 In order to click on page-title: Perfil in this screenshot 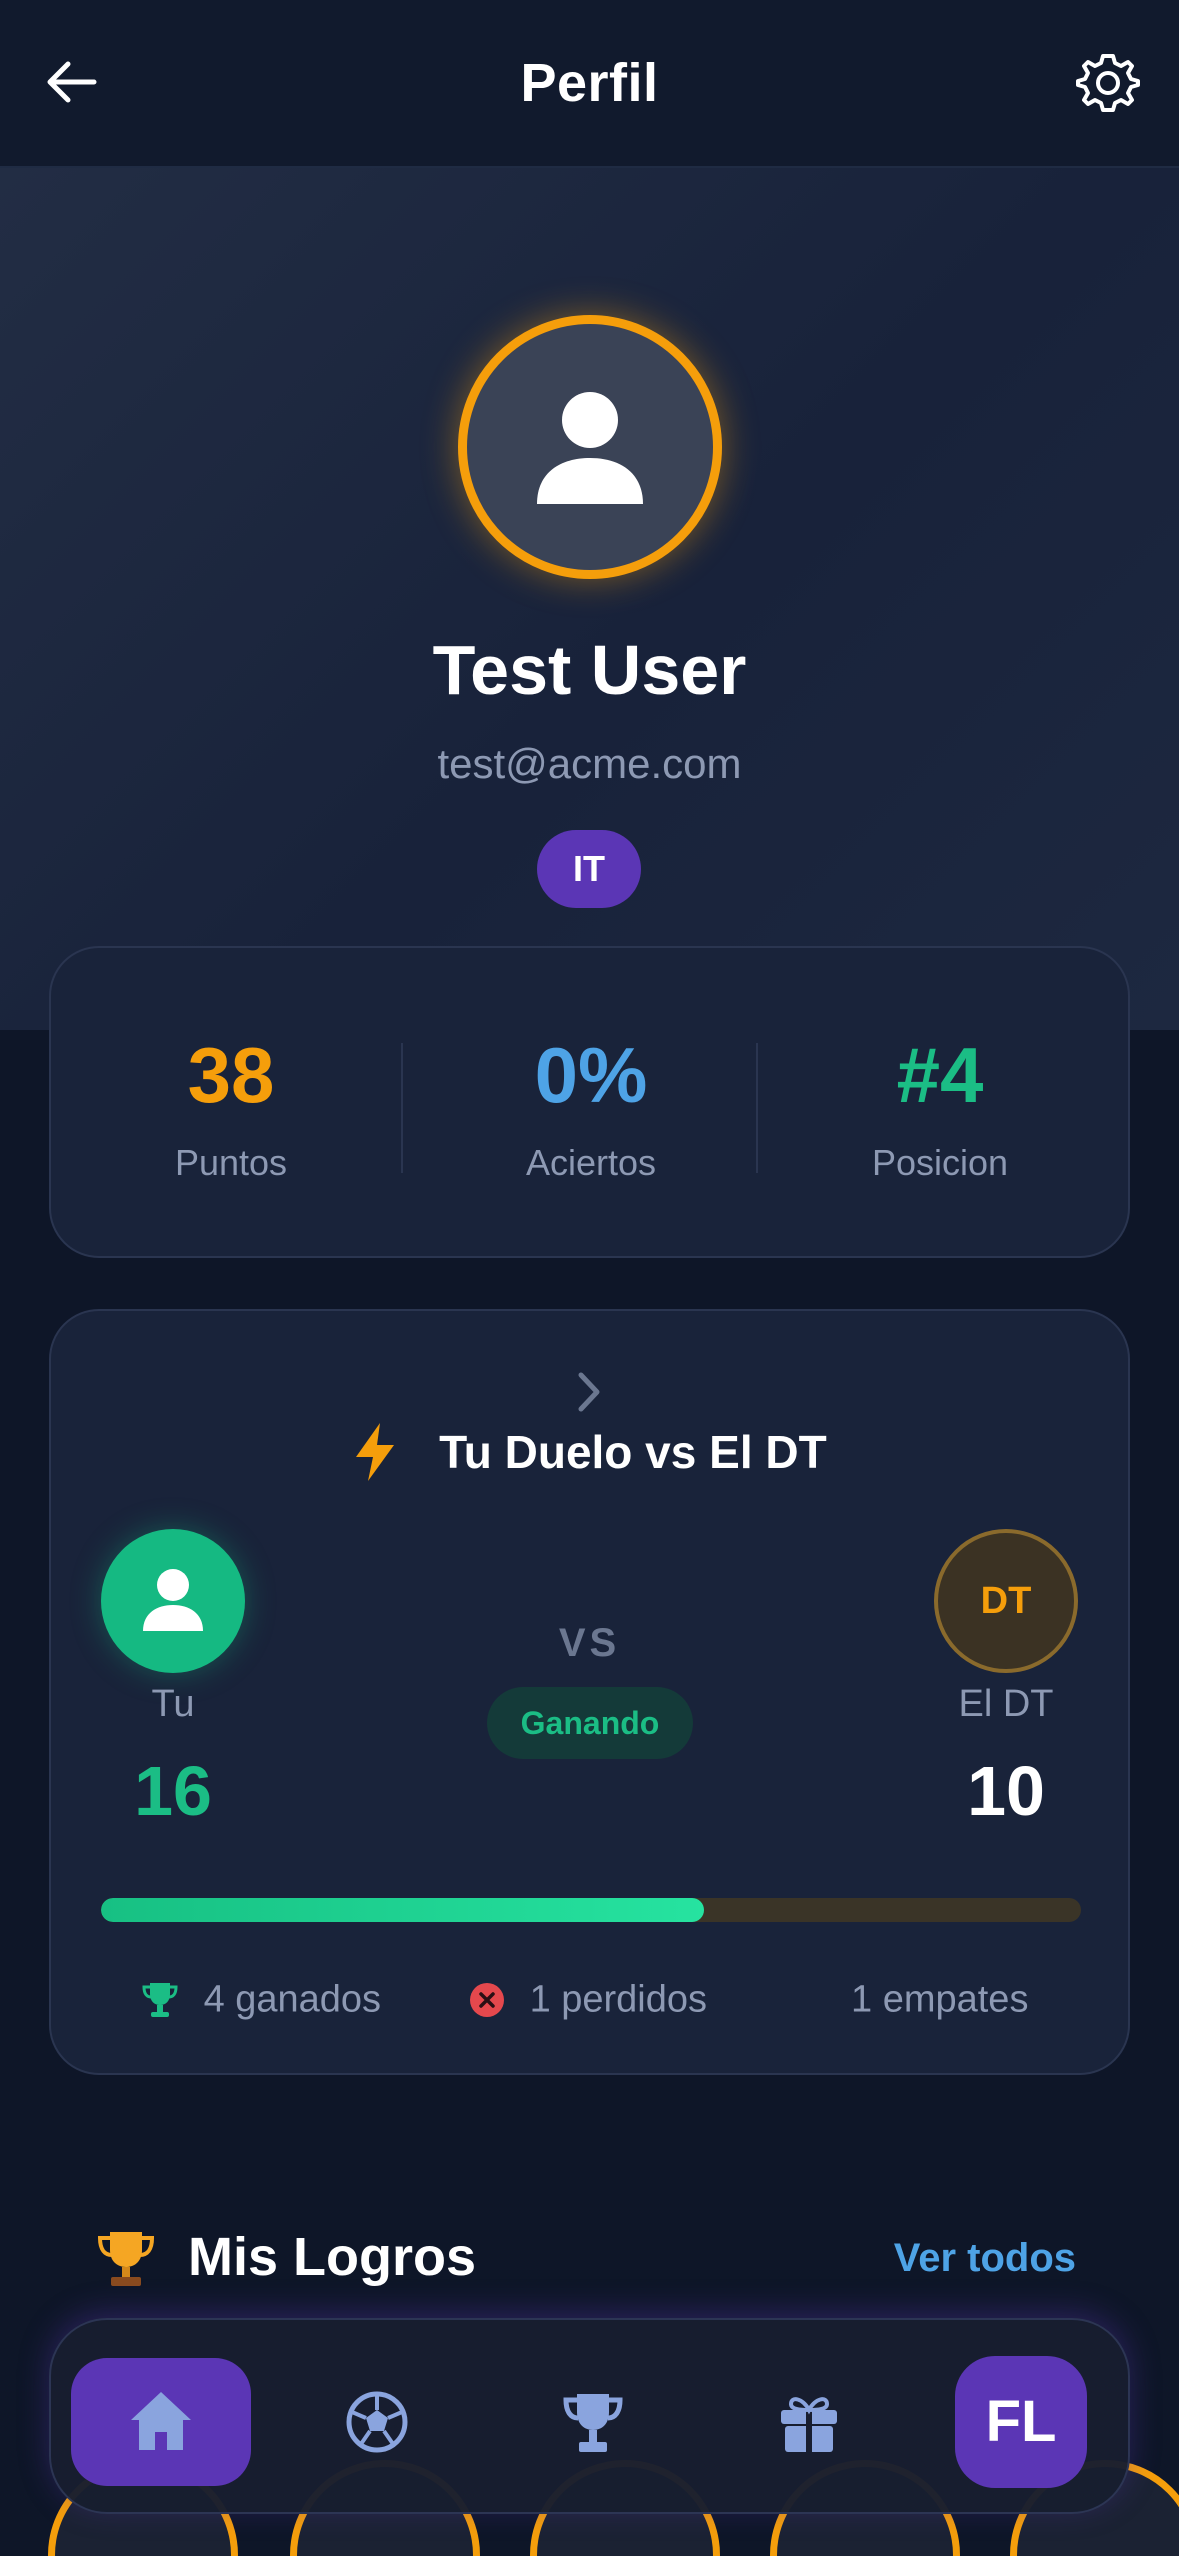, I will do `click(589, 83)`.